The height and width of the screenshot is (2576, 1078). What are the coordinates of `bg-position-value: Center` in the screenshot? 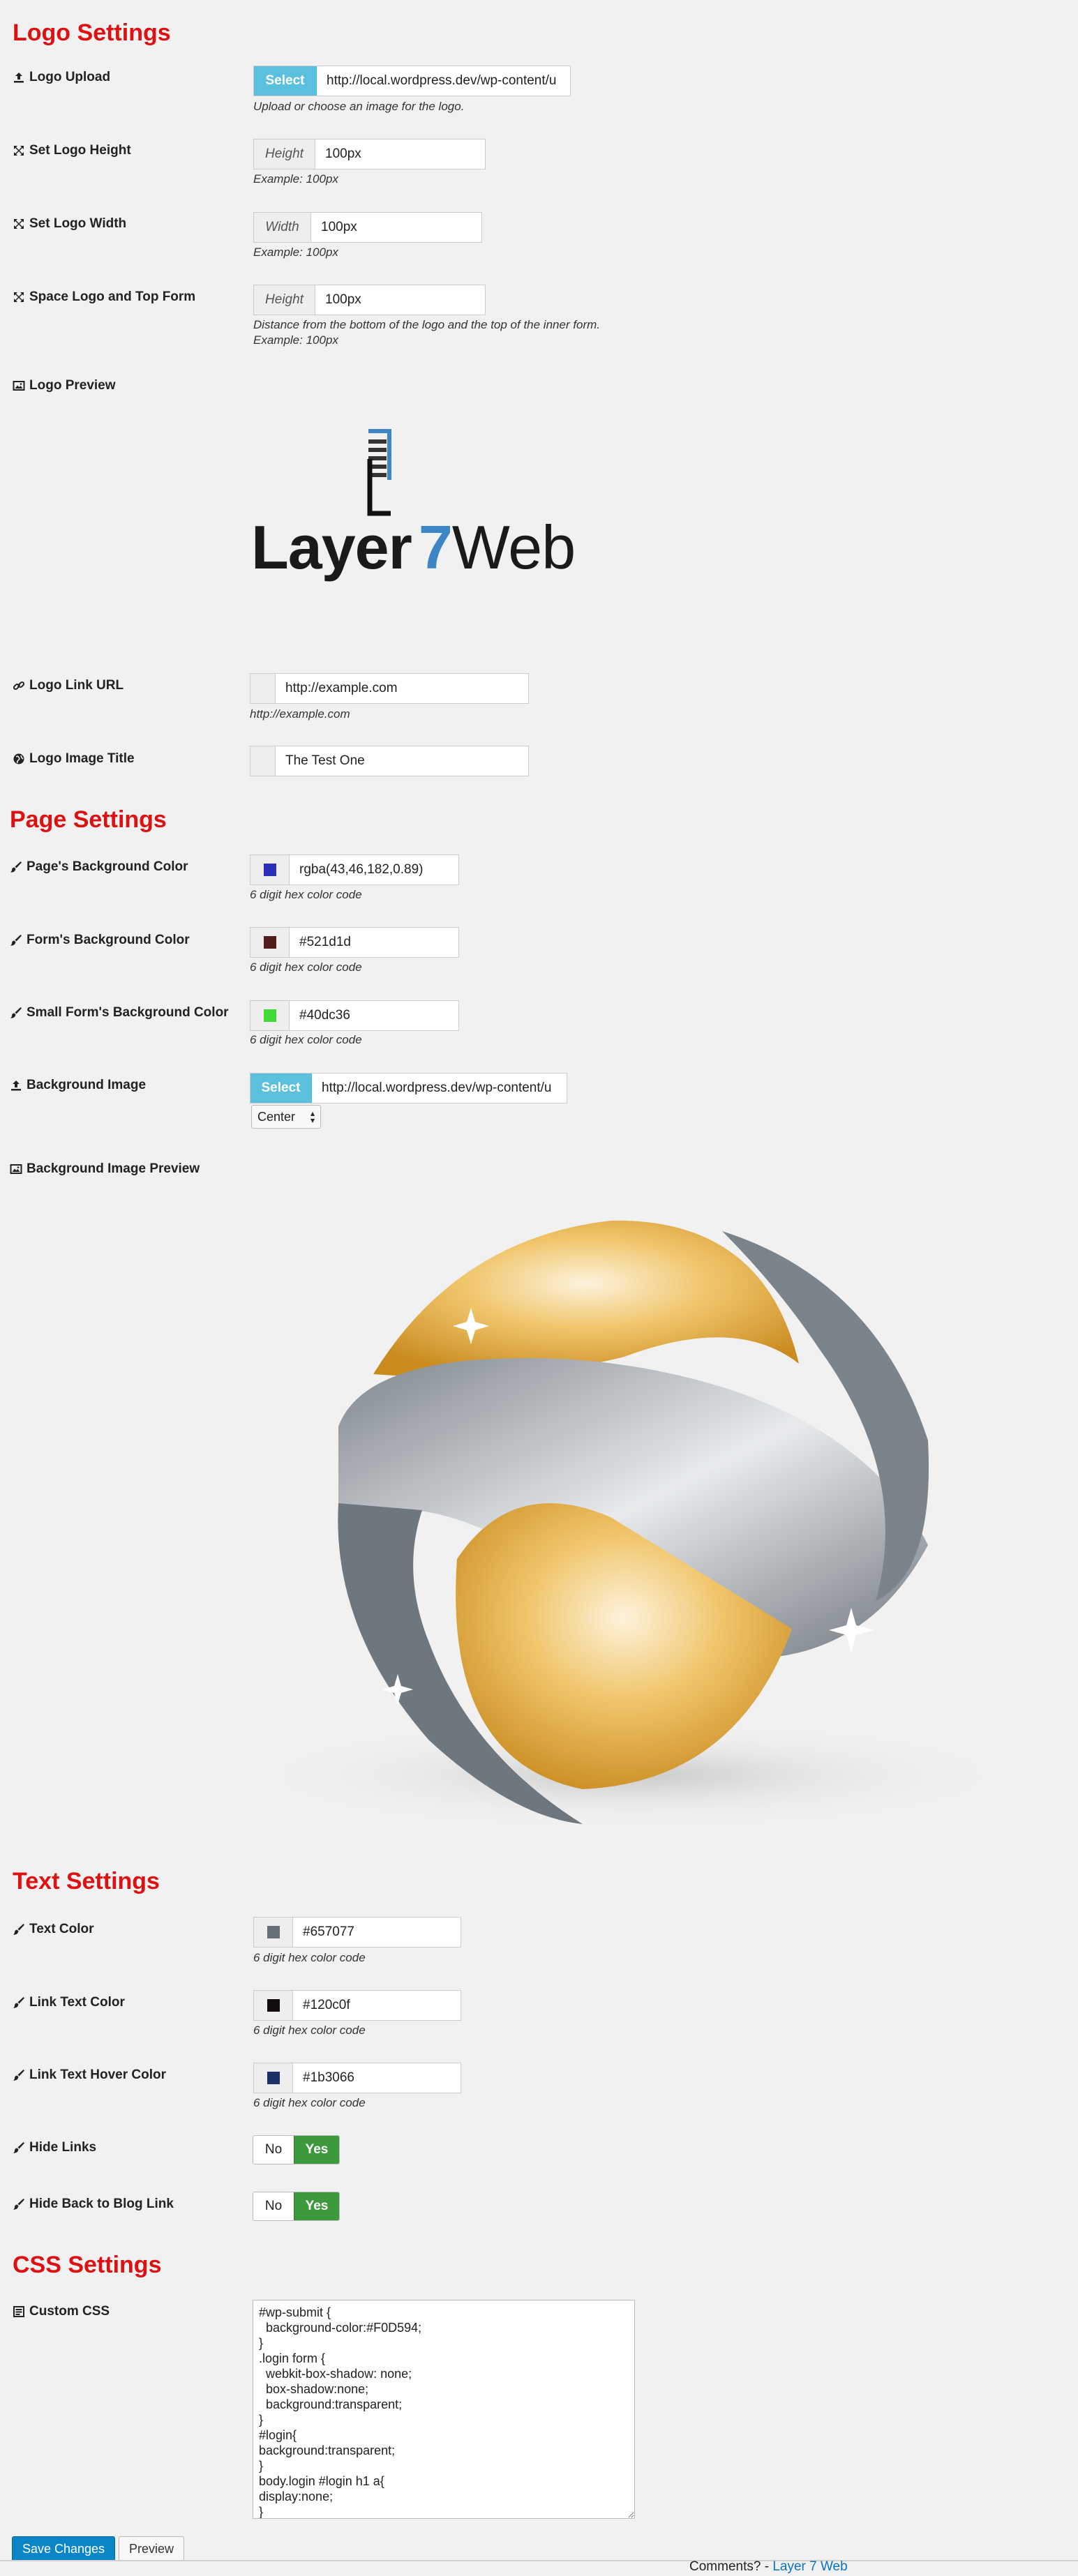 It's located at (276, 1116).